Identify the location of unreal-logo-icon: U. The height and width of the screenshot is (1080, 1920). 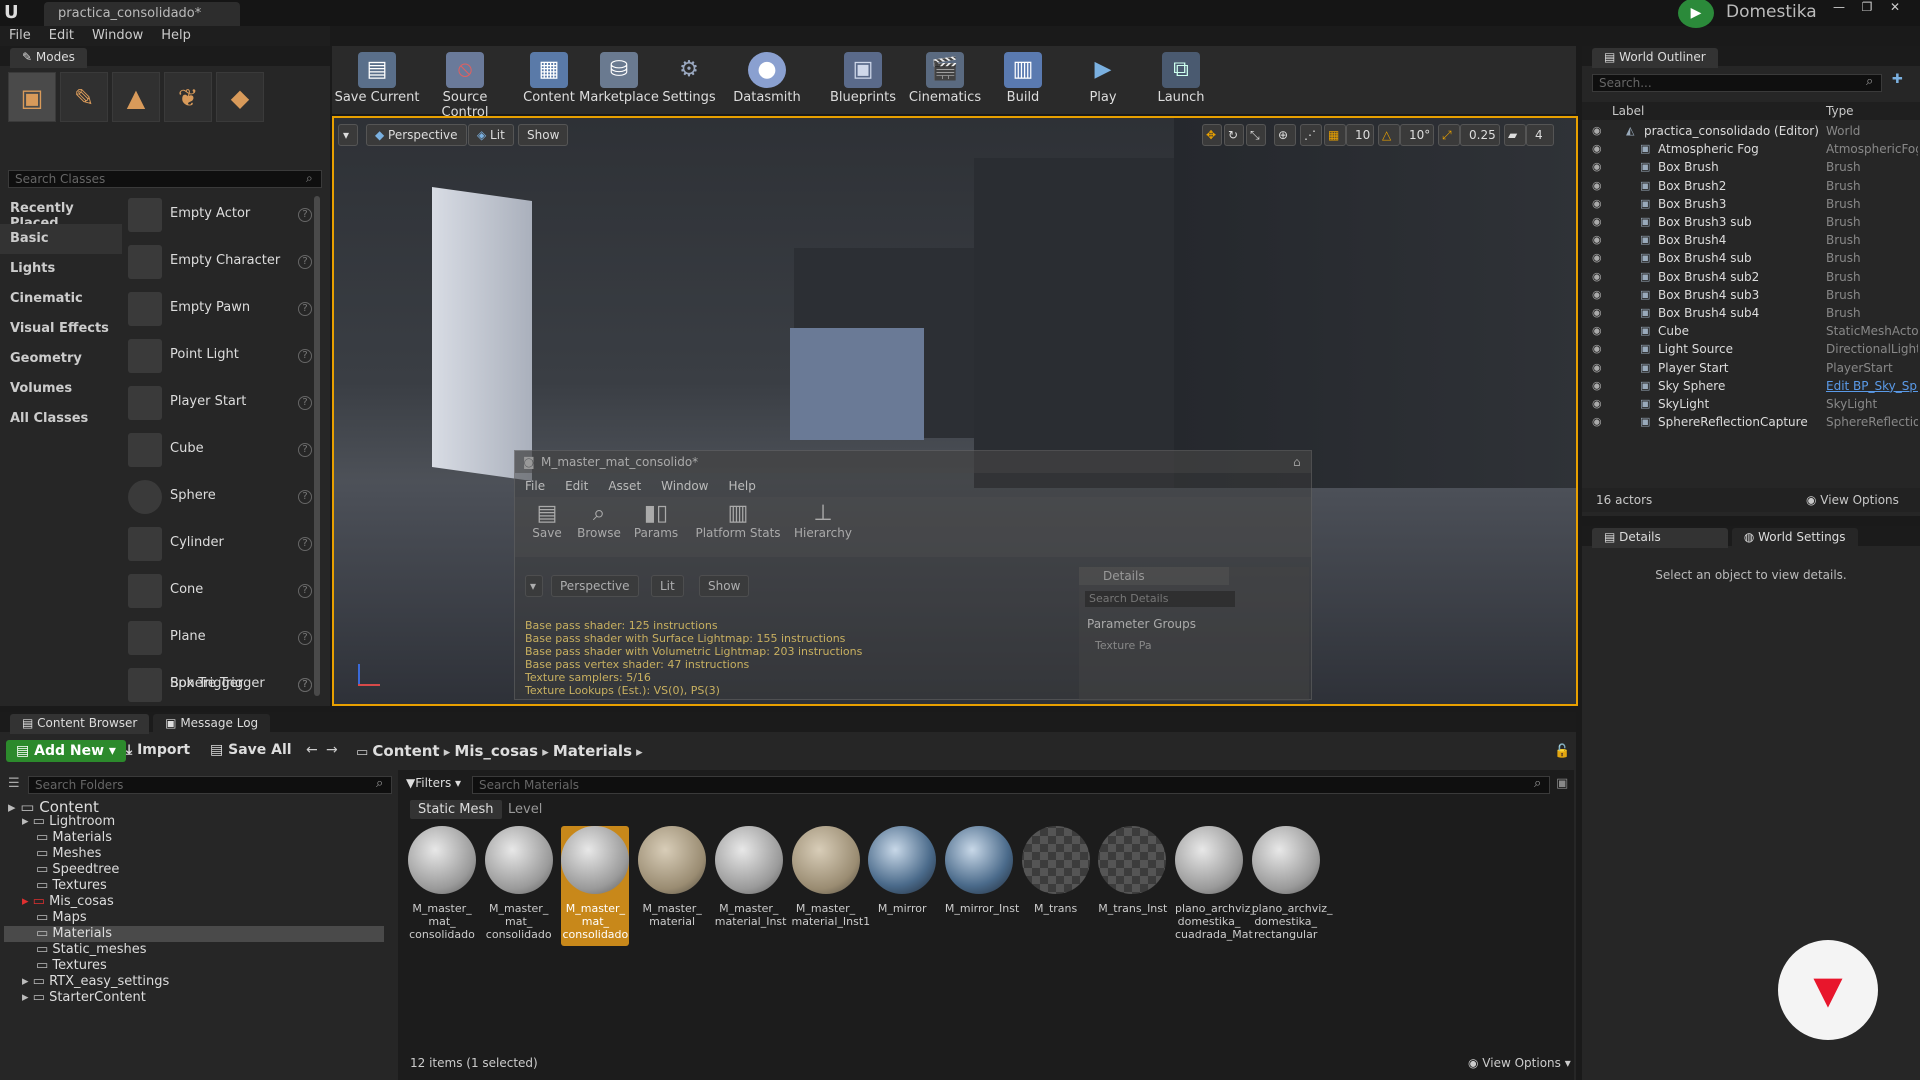
(15, 13).